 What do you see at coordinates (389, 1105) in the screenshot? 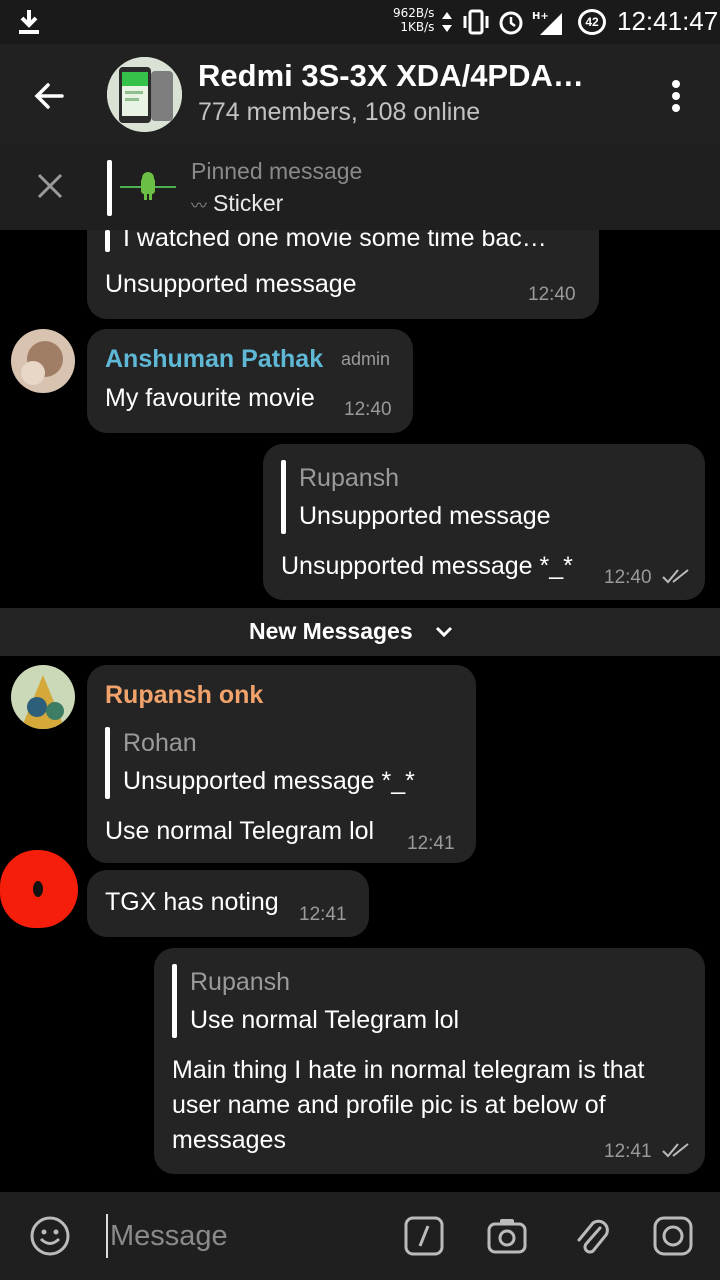
I see `message-text-line: user name and profile pic is at below of` at bounding box center [389, 1105].